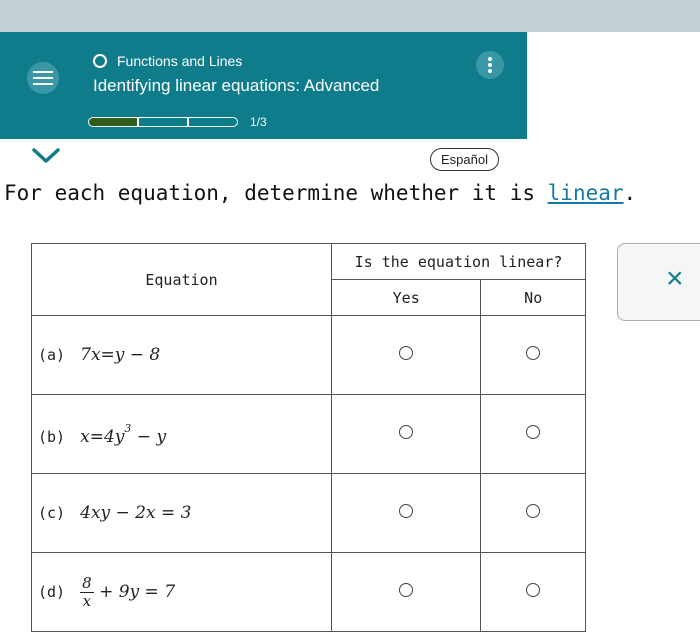 This screenshot has width=700, height=641. What do you see at coordinates (136, 513) in the screenshot?
I see `equation: 4xy − 2x = 3` at bounding box center [136, 513].